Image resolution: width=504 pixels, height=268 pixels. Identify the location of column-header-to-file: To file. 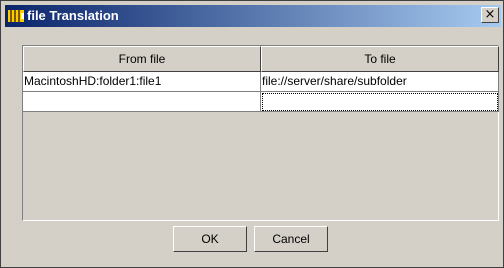
(380, 59).